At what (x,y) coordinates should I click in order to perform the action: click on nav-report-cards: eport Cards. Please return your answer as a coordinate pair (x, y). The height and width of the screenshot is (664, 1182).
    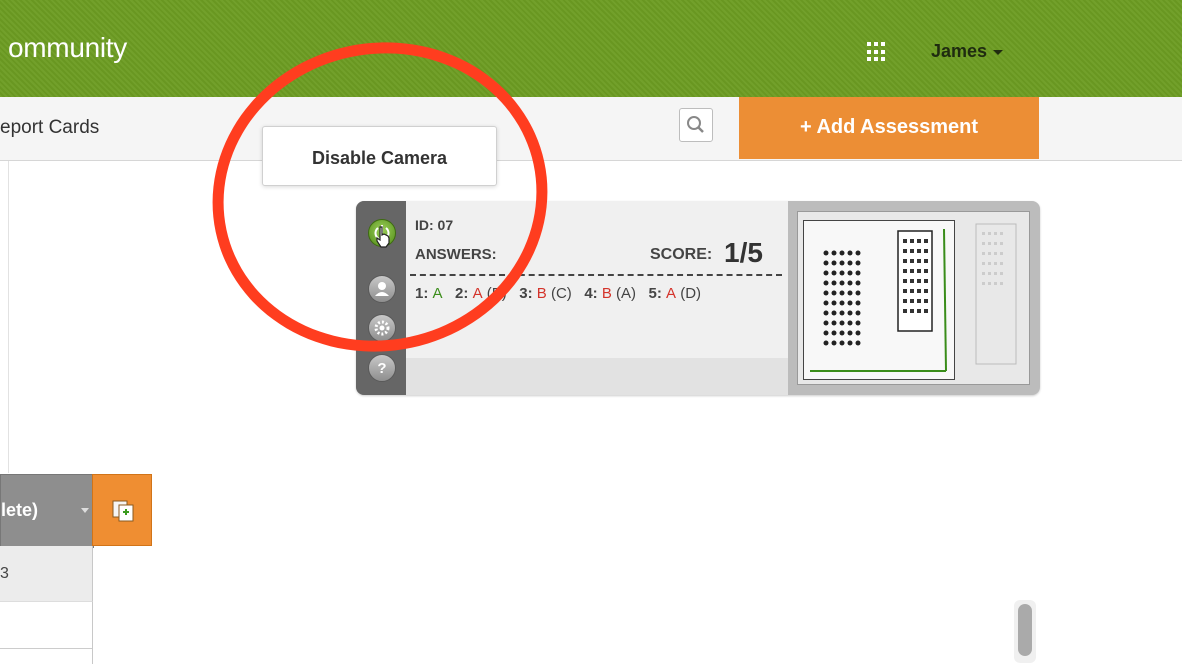
    Looking at the image, I should click on (49, 128).